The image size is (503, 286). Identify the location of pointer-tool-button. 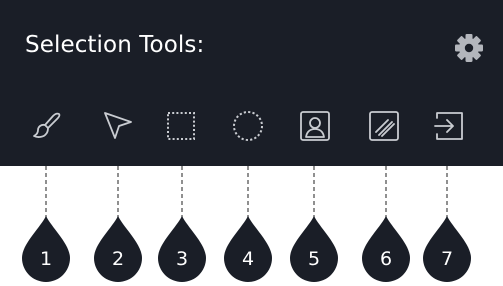
(118, 126).